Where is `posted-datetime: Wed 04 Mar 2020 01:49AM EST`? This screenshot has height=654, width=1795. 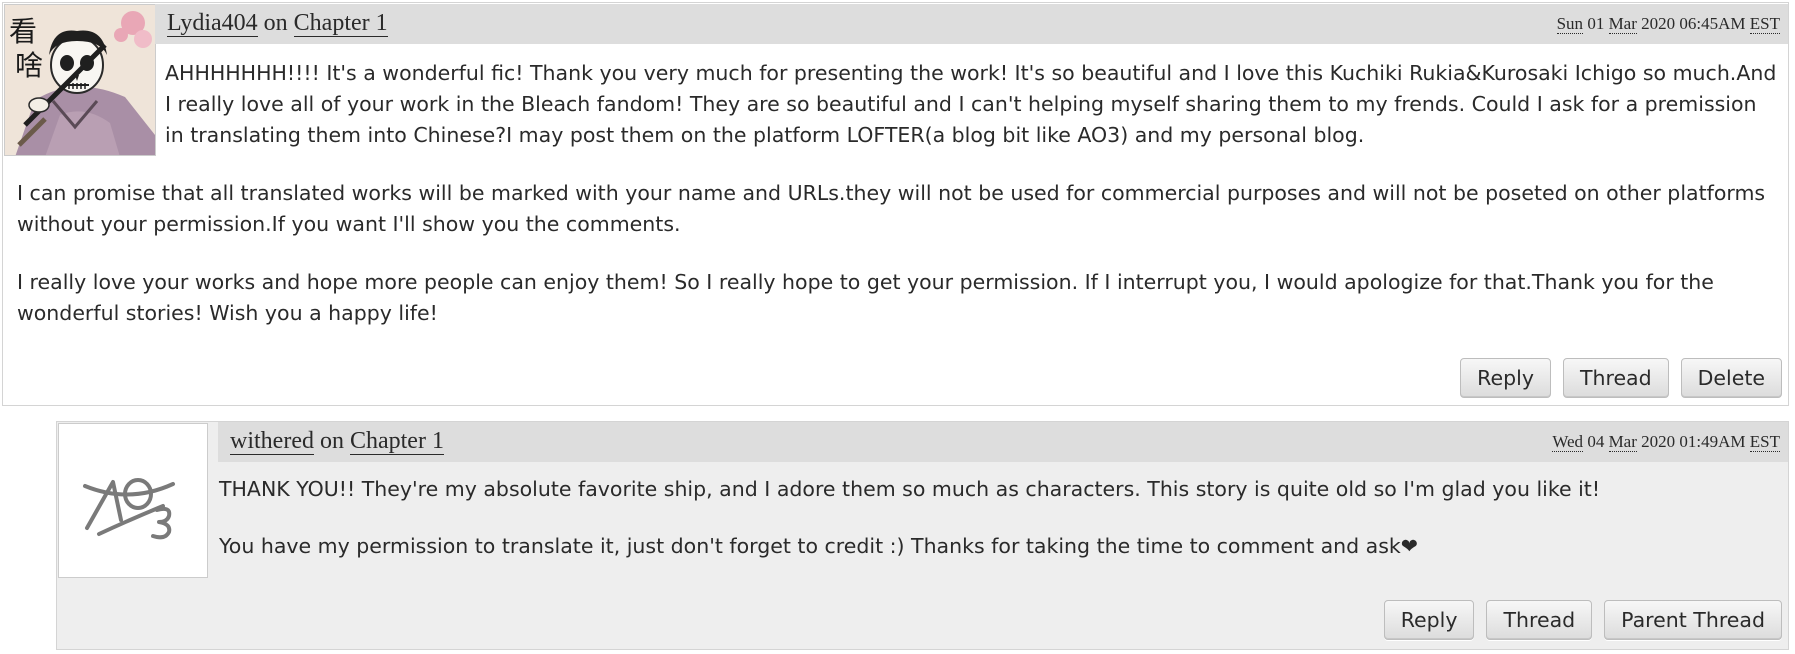 posted-datetime: Wed 04 Mar 2020 01:49AM EST is located at coordinates (1666, 442).